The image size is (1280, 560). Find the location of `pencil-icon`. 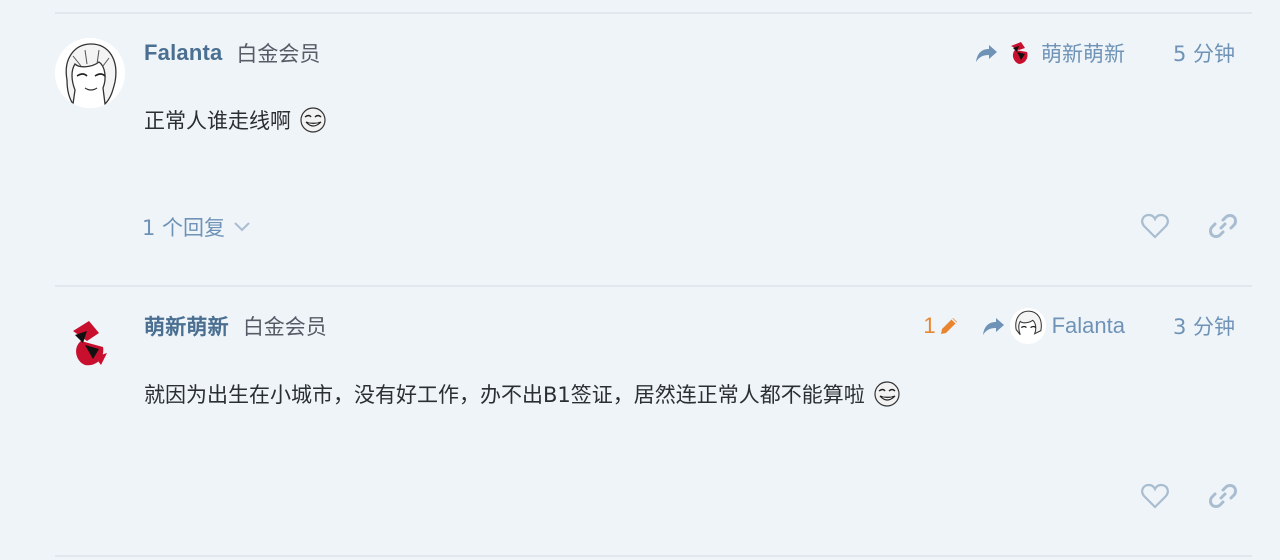

pencil-icon is located at coordinates (948, 326).